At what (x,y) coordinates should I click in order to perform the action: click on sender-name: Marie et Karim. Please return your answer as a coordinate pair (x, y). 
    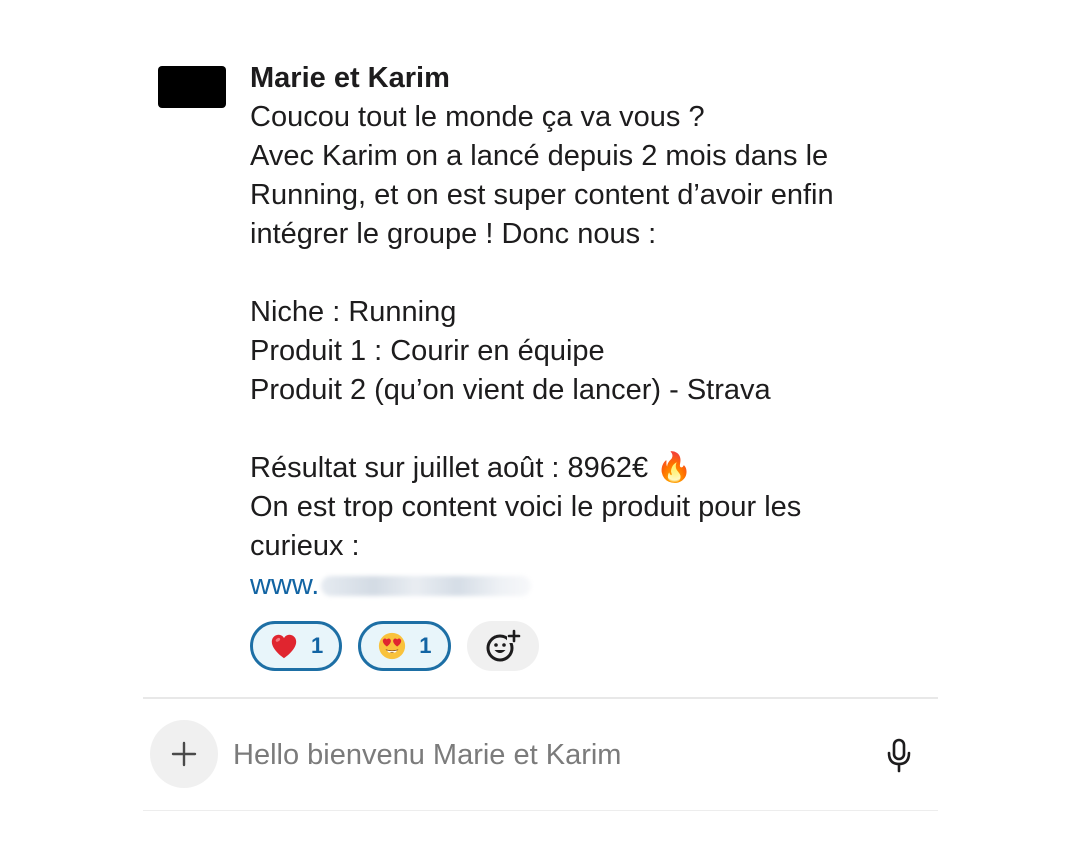
    Looking at the image, I should click on (595, 78).